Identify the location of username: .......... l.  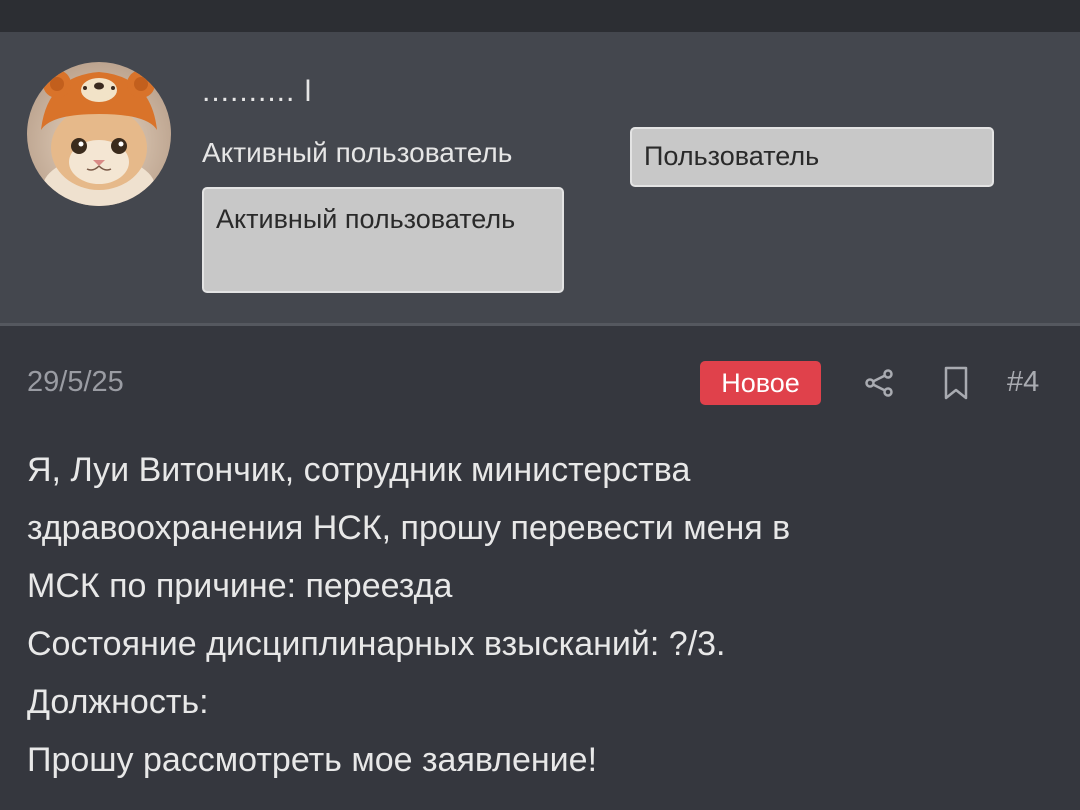
(257, 92).